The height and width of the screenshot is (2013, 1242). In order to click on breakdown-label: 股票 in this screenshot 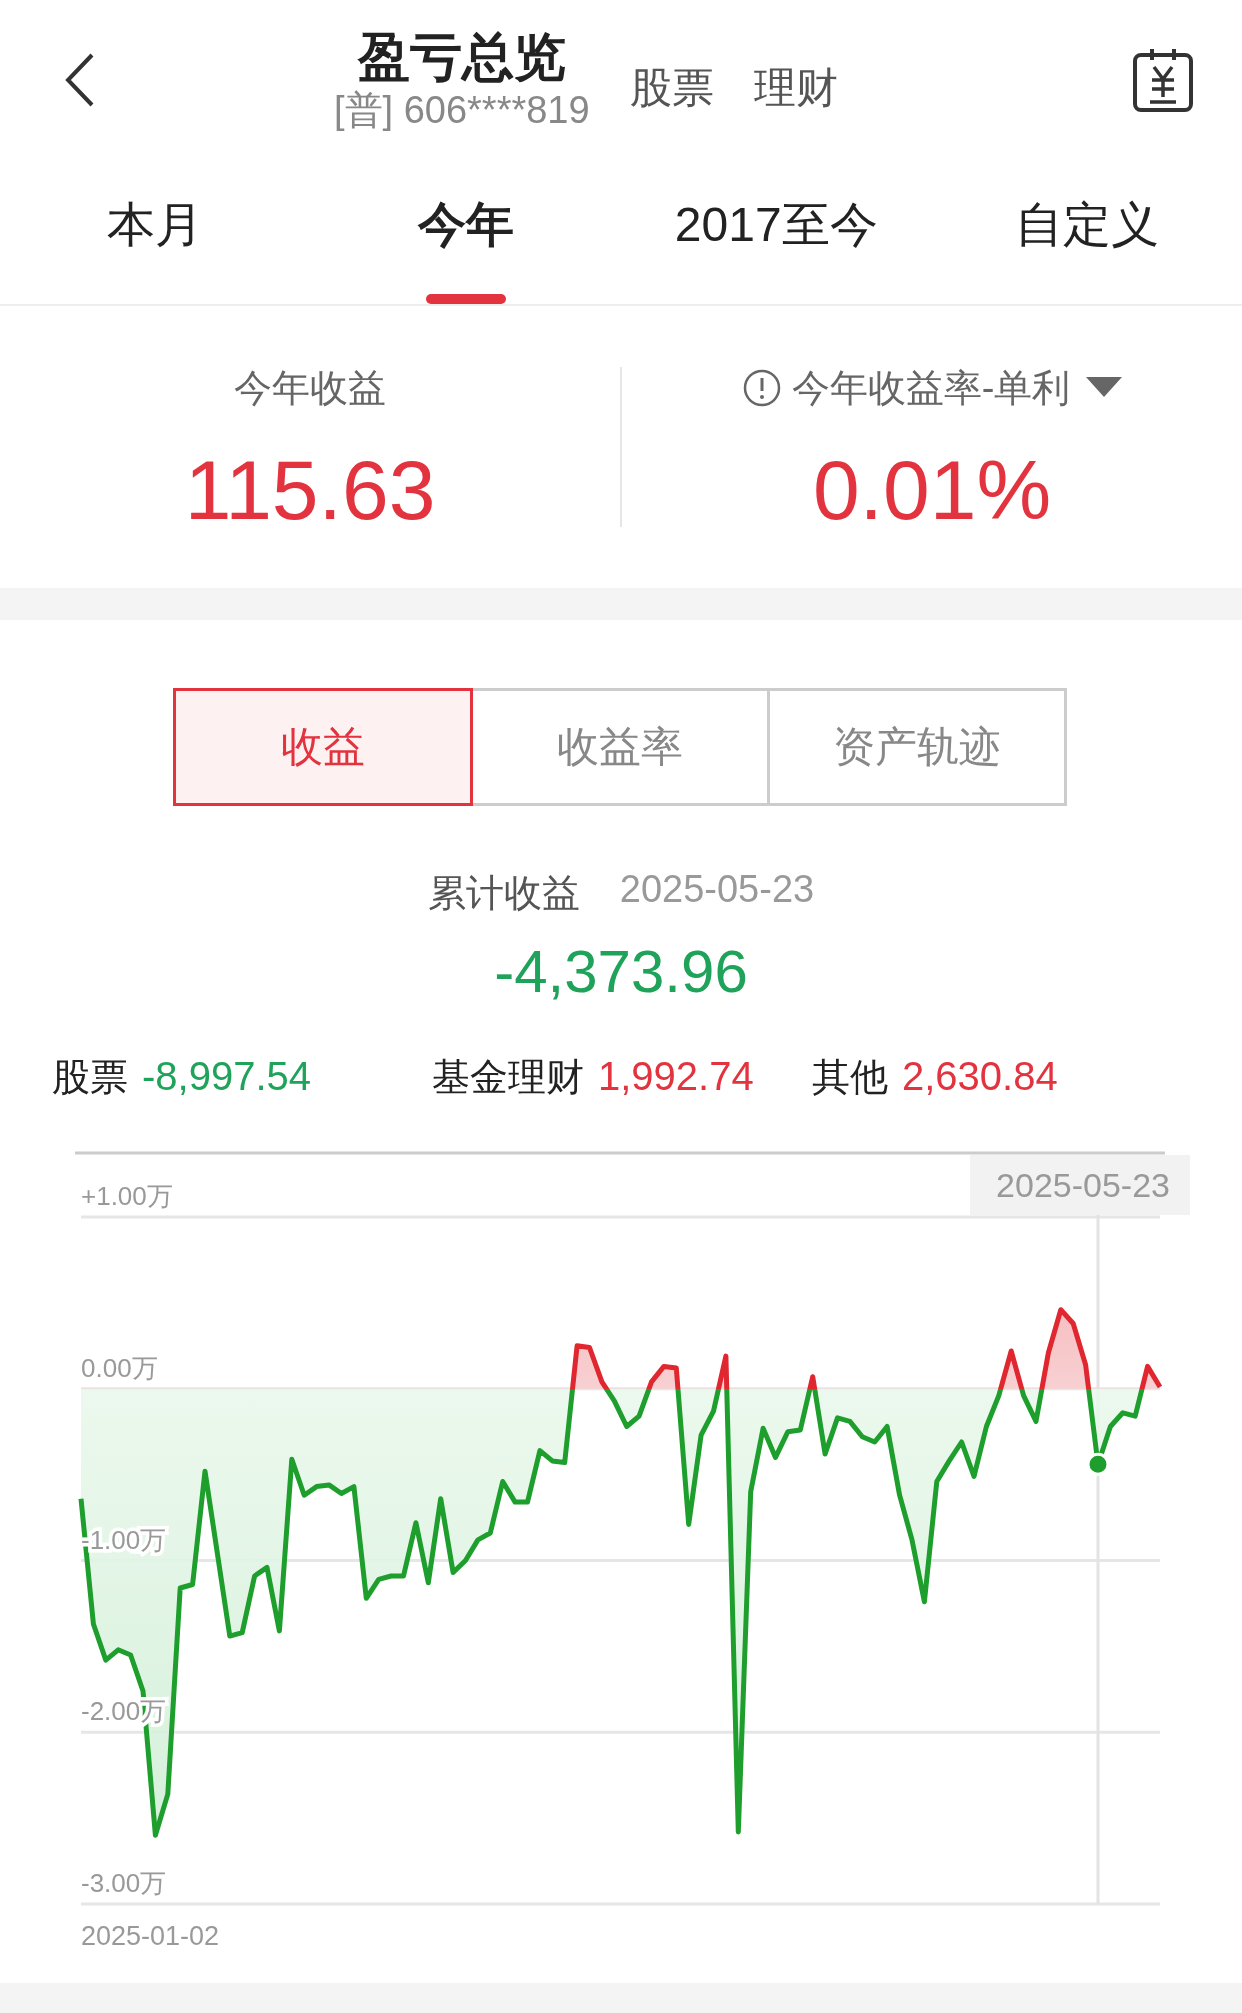, I will do `click(90, 1077)`.